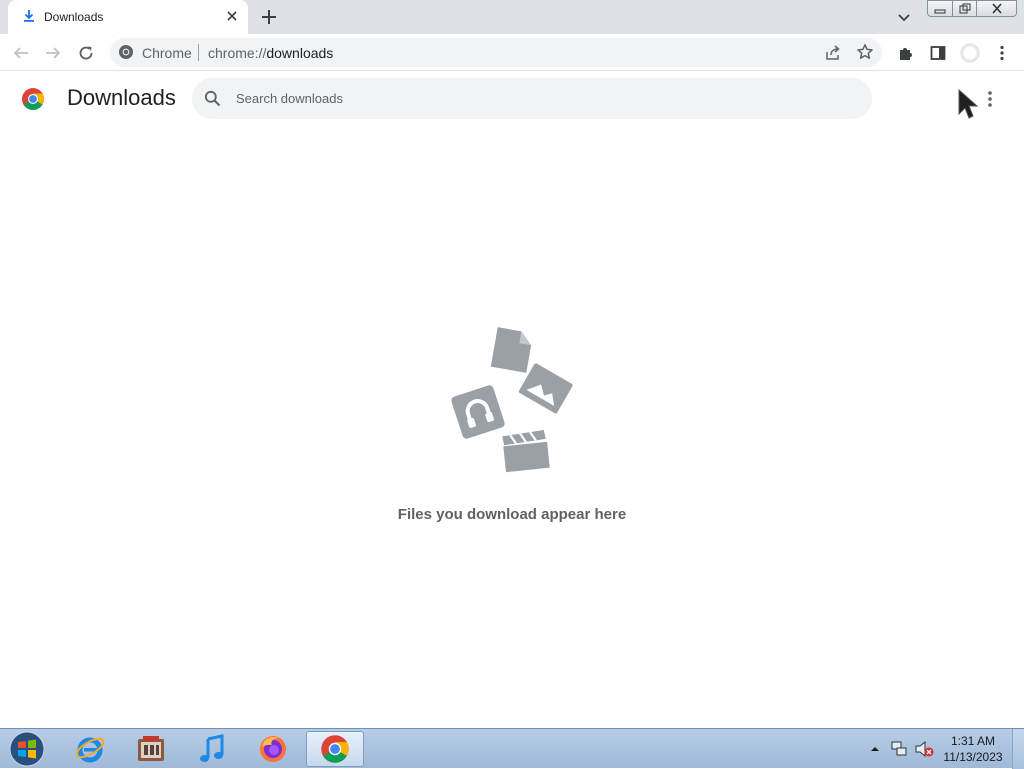 Image resolution: width=1024 pixels, height=769 pixels. Describe the element at coordinates (121, 97) in the screenshot. I see `page-title: Downloads` at that location.